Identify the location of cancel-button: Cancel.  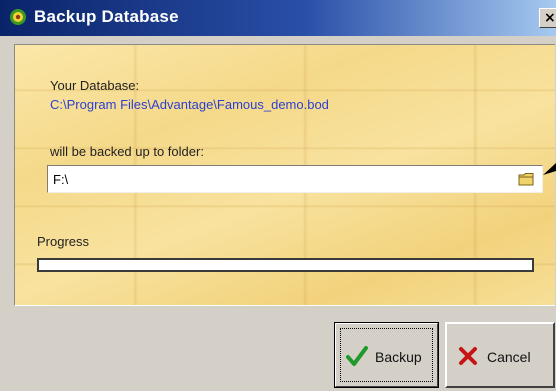
(500, 355).